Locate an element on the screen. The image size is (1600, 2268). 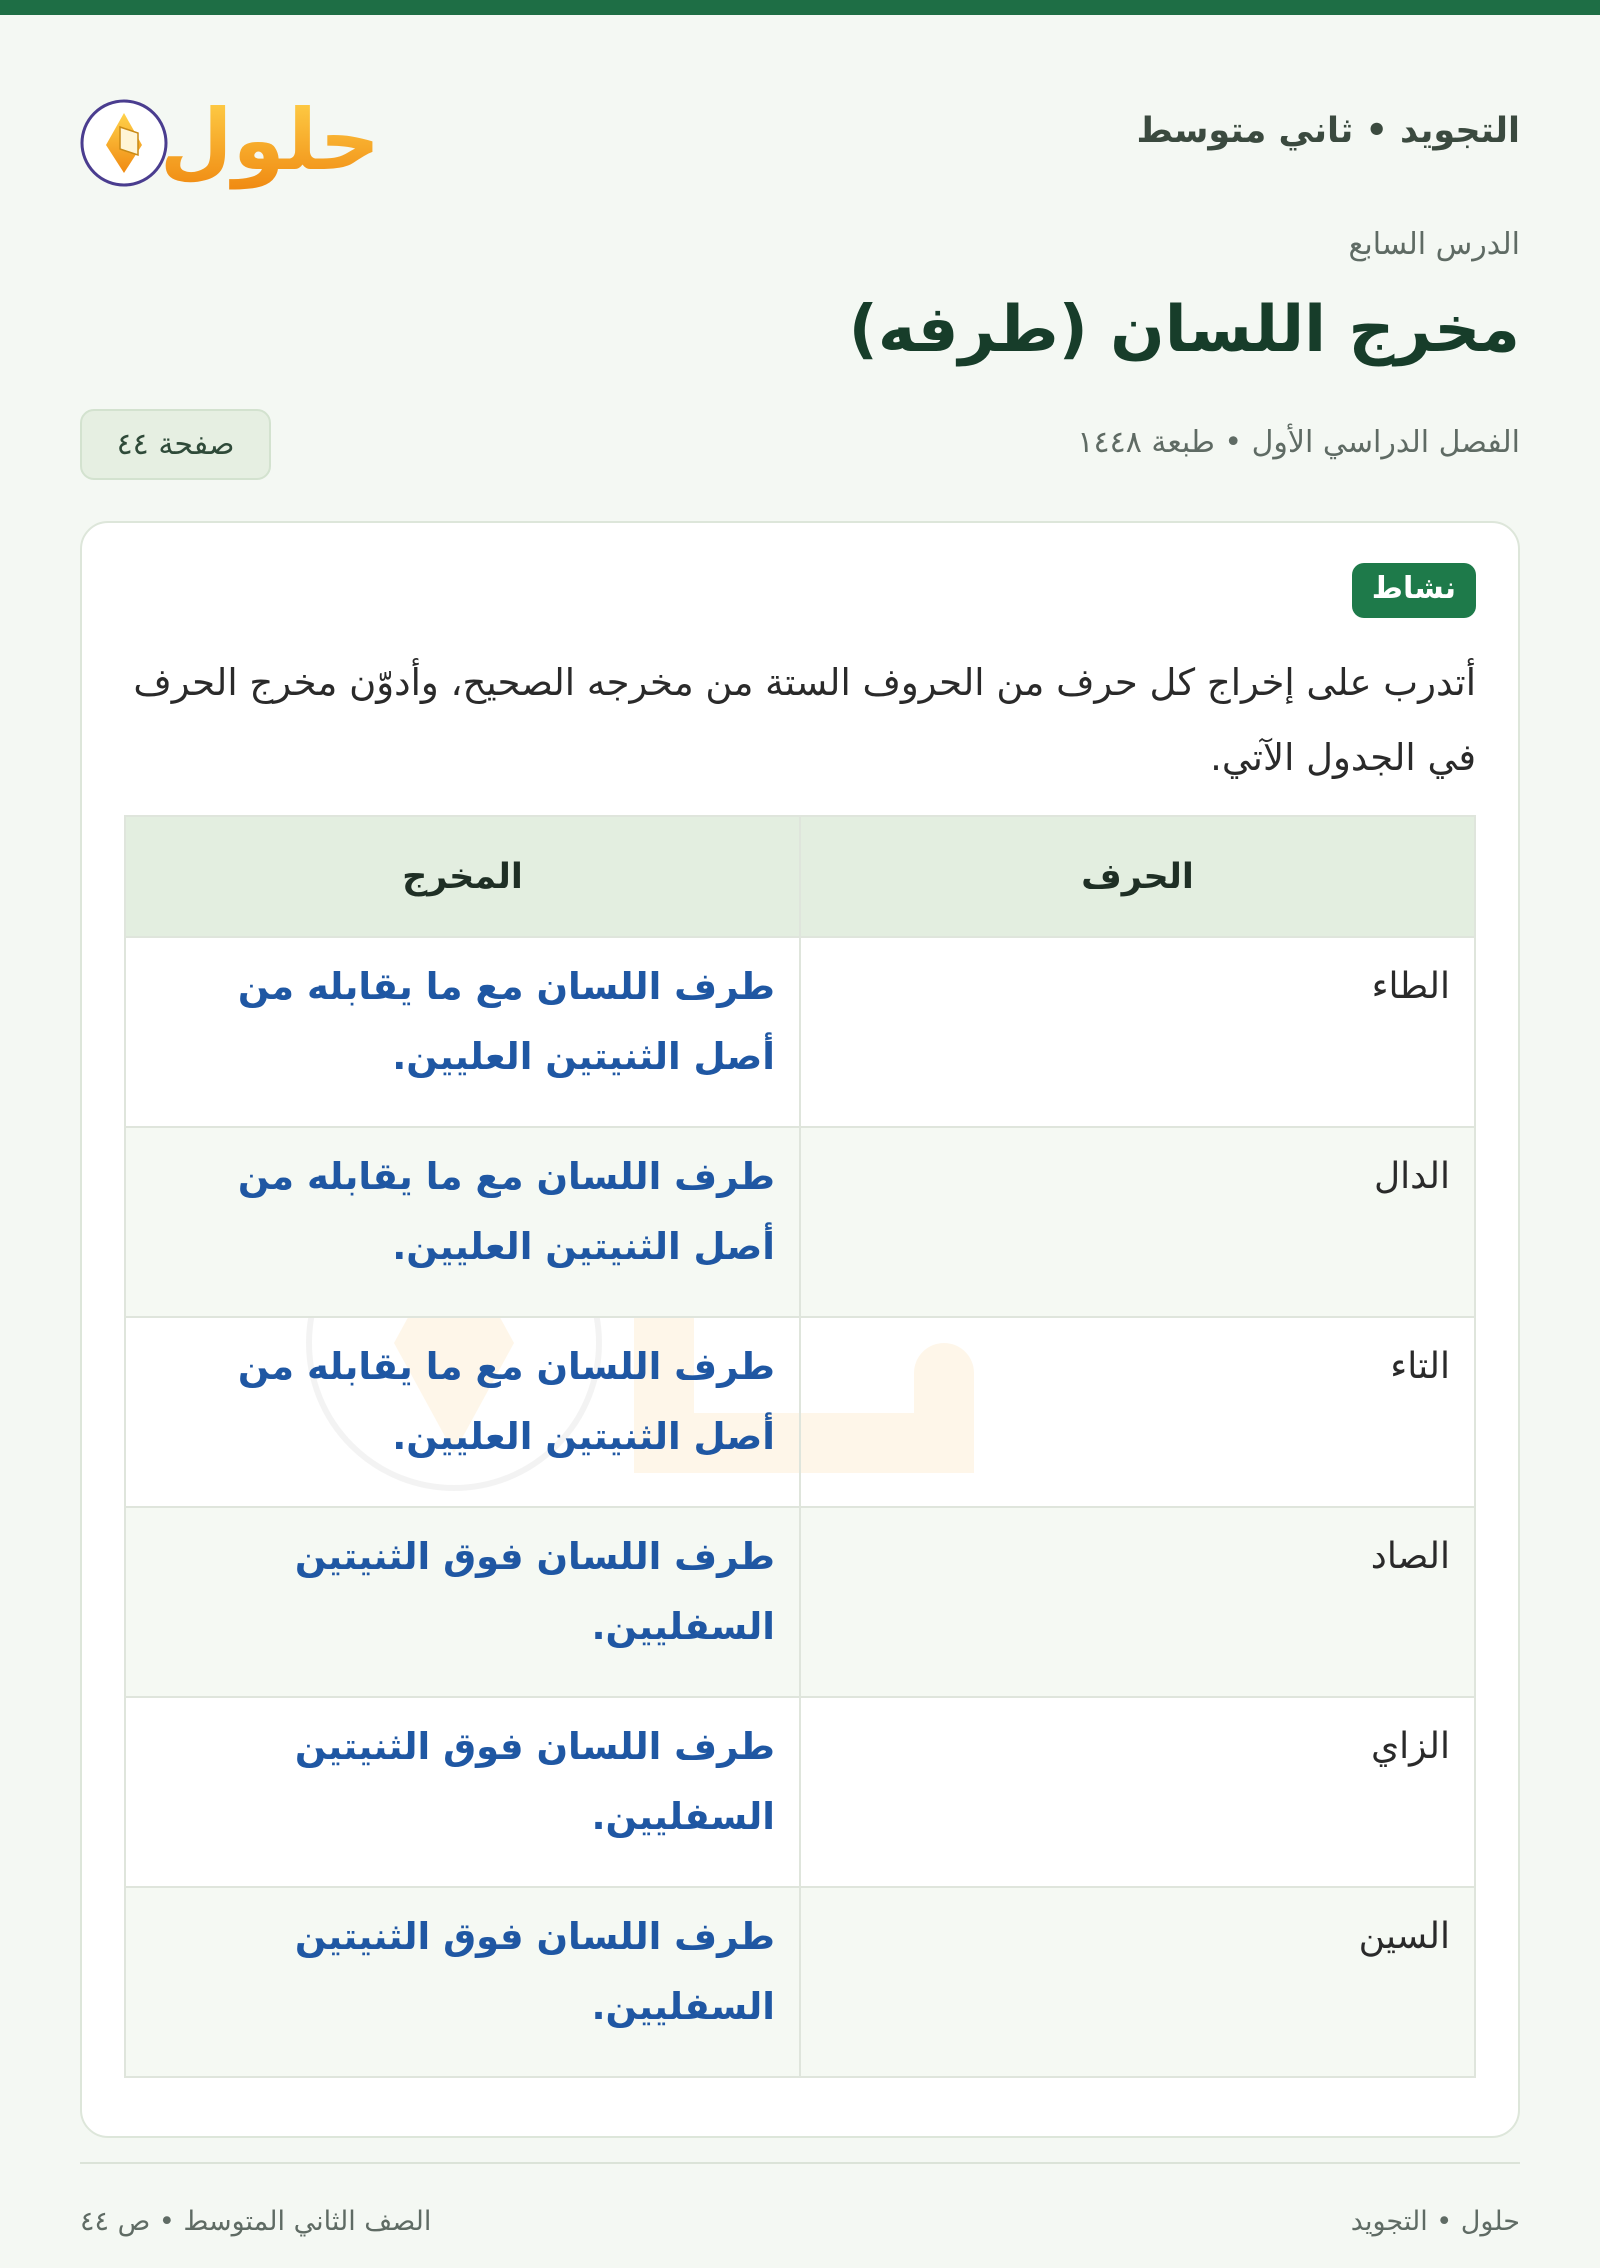
letter-cell: الزاي is located at coordinates (1137, 1792).